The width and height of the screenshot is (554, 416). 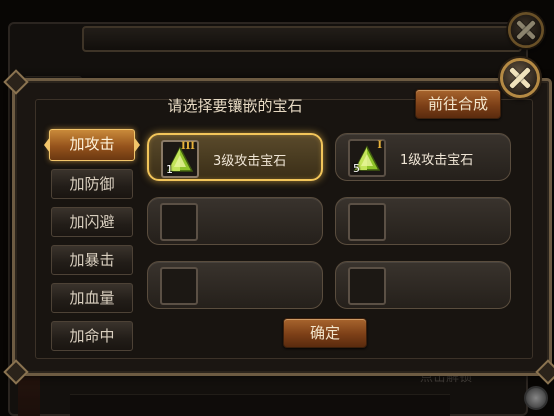 I want to click on tab-accuracy: 加命中, so click(x=92, y=336).